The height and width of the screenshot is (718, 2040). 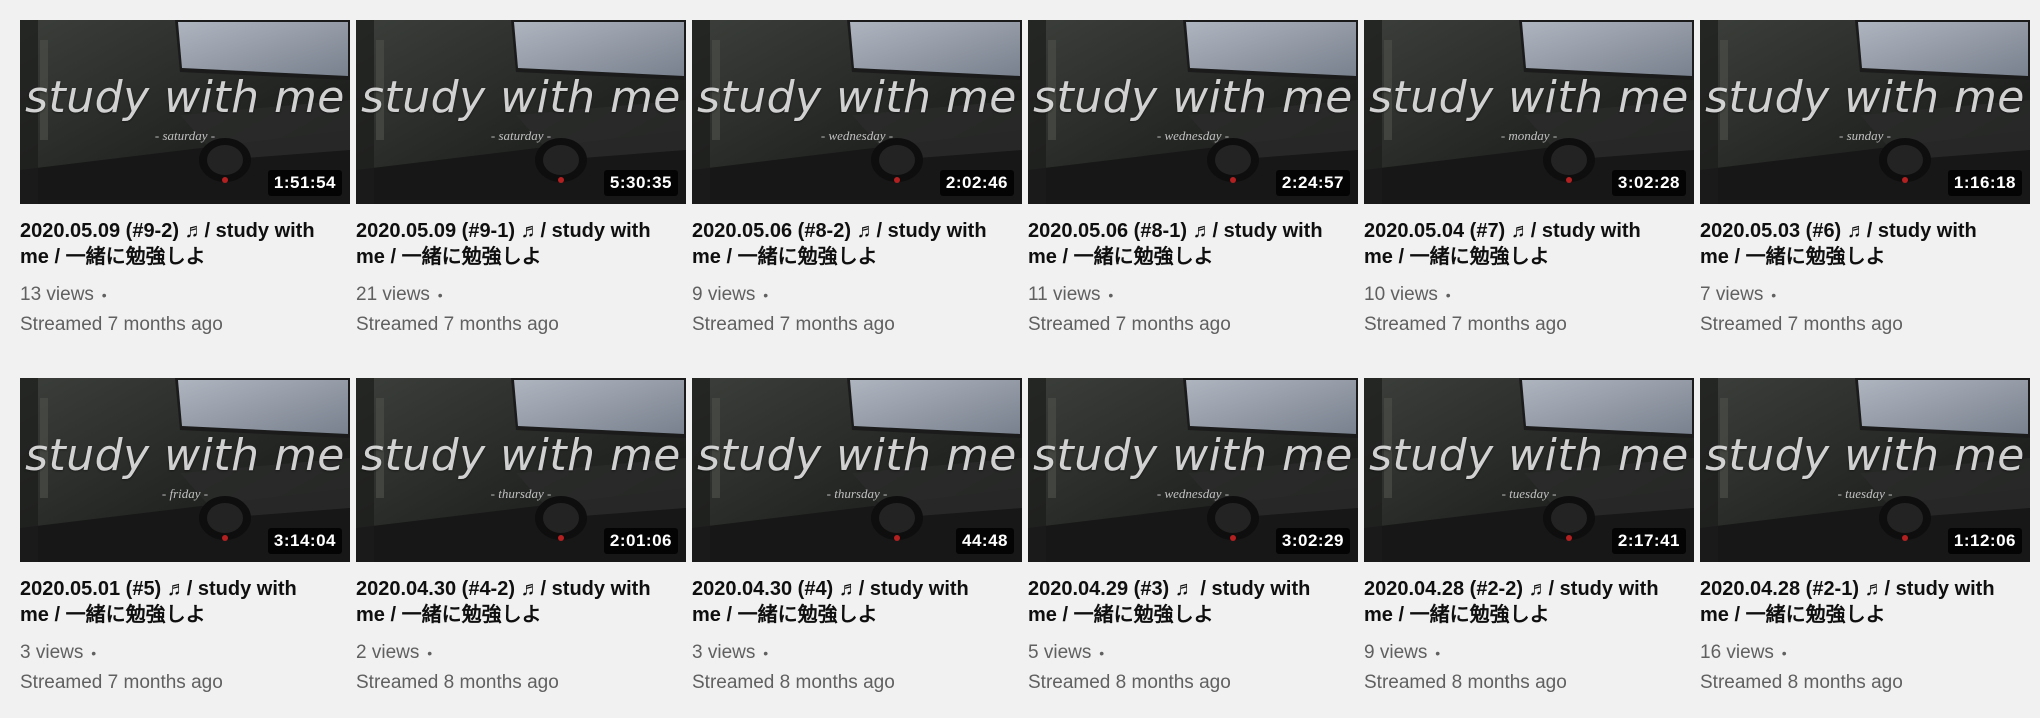 I want to click on video-thumbnail: study with me - wednesday - 2:02:46, so click(x=857, y=112).